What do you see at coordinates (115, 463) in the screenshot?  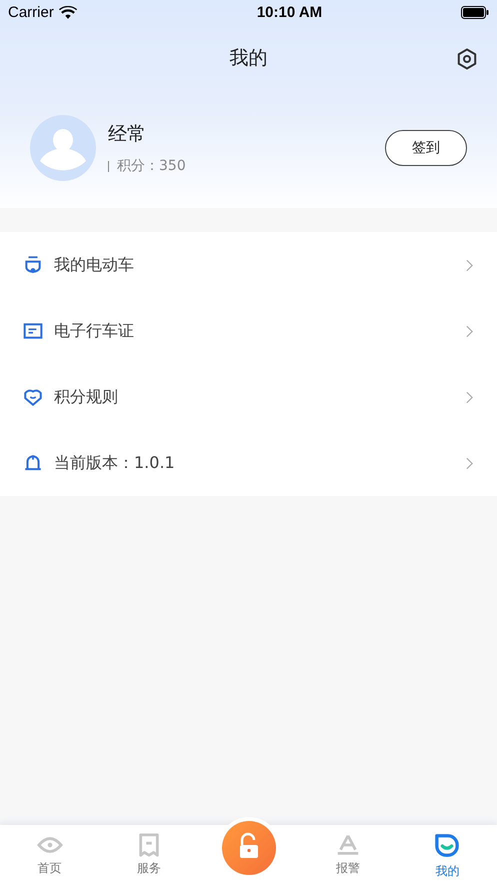 I see `menu-label: 当前版本：1.0.1` at bounding box center [115, 463].